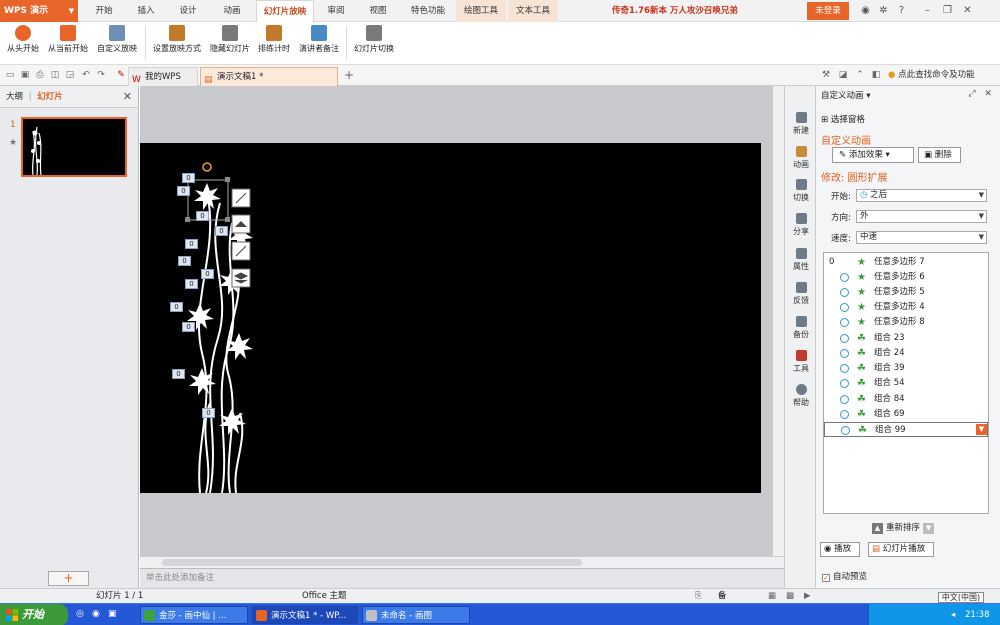 Image resolution: width=1000 pixels, height=625 pixels. I want to click on menu-insert: 插入, so click(146, 11).